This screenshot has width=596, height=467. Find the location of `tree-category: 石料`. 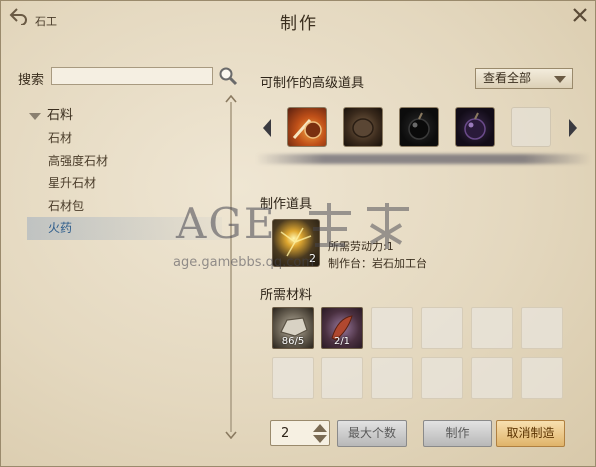

tree-category: 石料 is located at coordinates (124, 116).